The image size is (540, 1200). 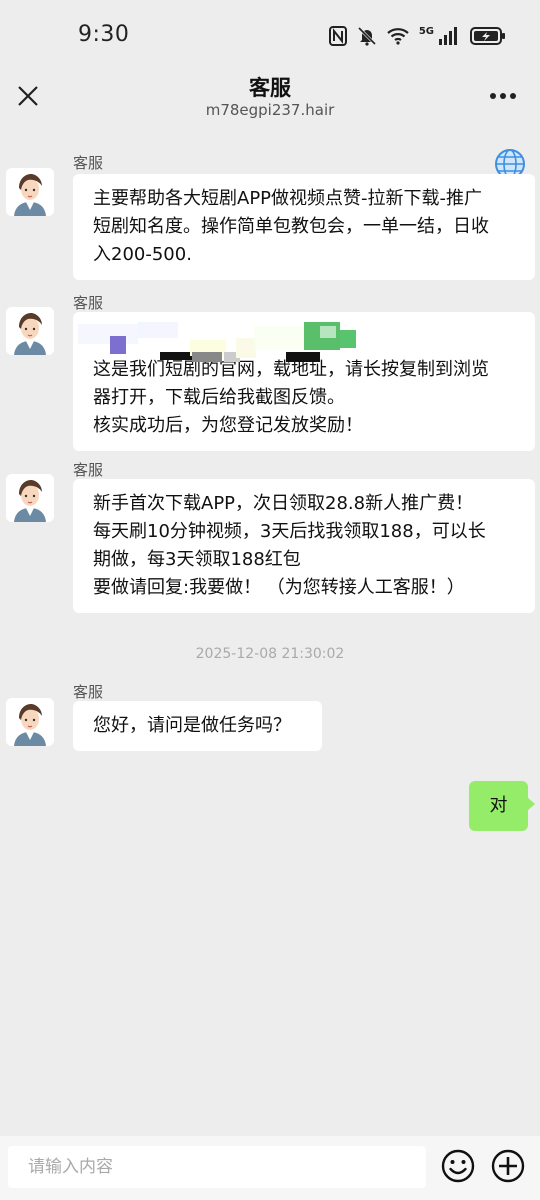 I want to click on message-line: 器打开，下载后给我截图反馈。, so click(x=219, y=397).